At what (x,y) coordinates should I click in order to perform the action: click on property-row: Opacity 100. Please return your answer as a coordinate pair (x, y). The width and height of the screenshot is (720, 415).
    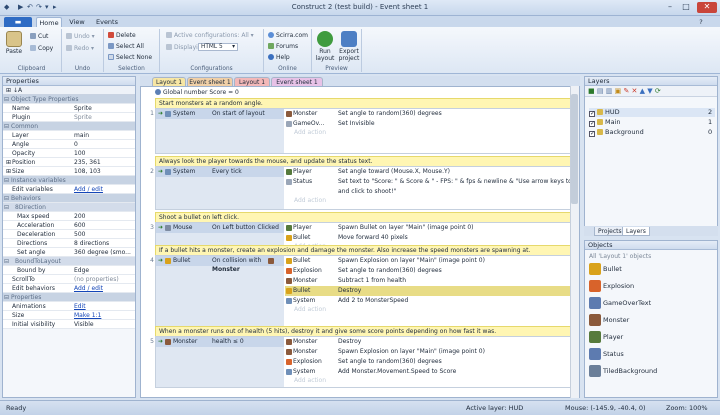
    Looking at the image, I should click on (69, 153).